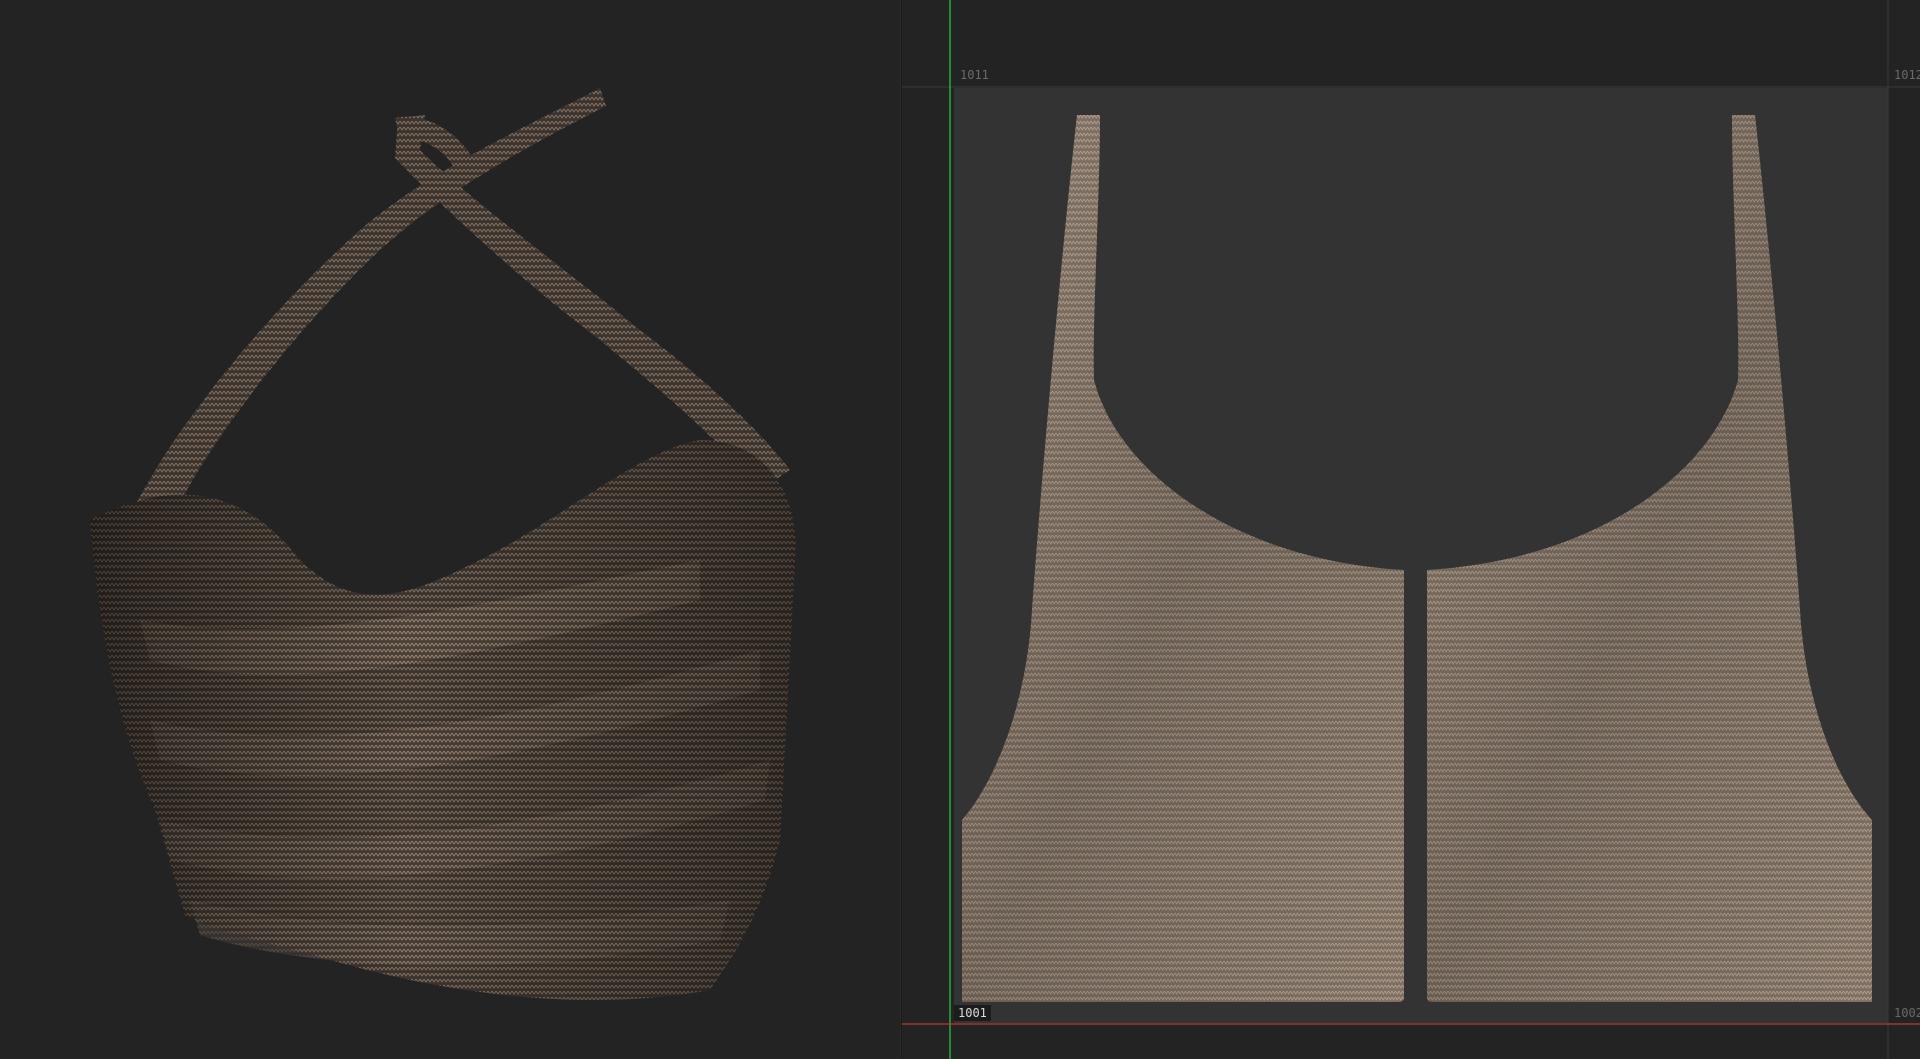 The image size is (1920, 1059). I want to click on tile-label-1002: 1002, so click(1907, 1013).